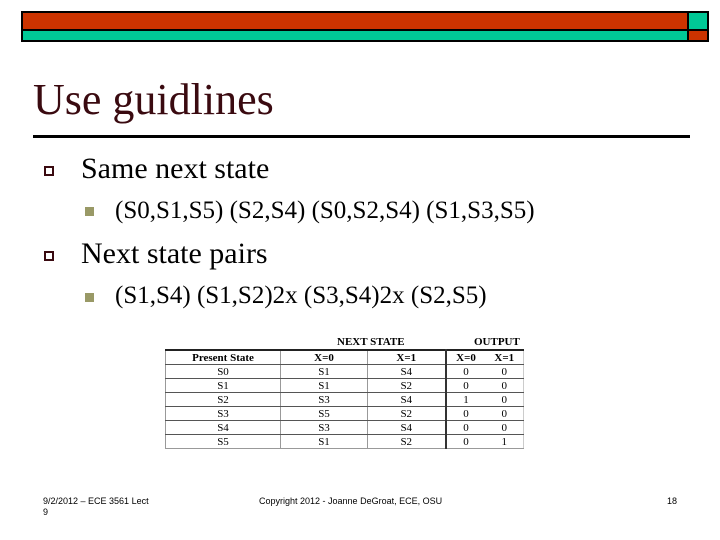 The image size is (720, 540). What do you see at coordinates (698, 21) in the screenshot?
I see `header-square-teal` at bounding box center [698, 21].